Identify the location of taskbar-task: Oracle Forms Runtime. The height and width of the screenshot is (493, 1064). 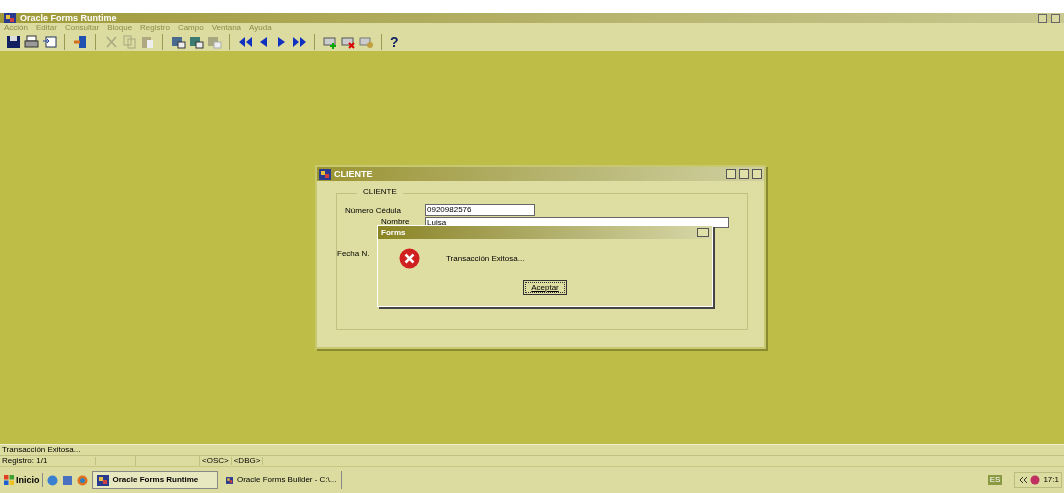
(154, 480).